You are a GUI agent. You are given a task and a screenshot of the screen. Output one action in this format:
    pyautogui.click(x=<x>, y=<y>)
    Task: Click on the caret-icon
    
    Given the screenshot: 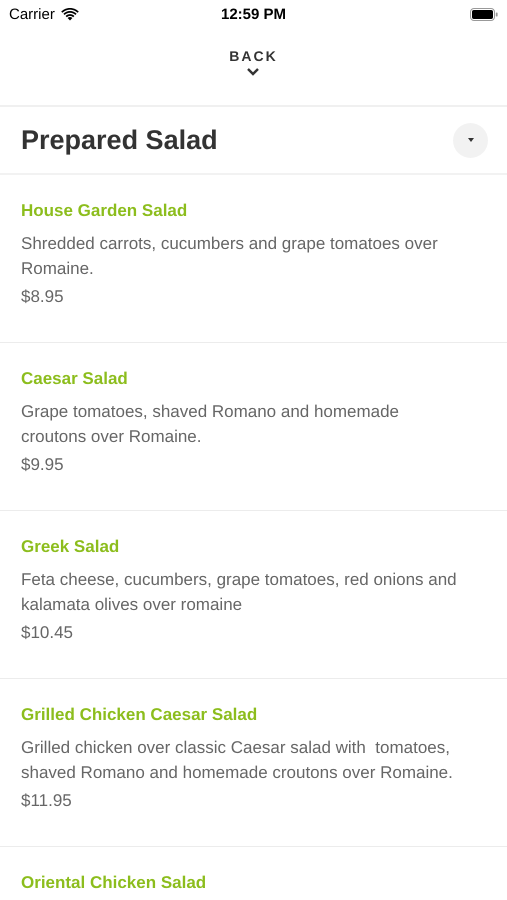 What is the action you would take?
    pyautogui.click(x=471, y=140)
    